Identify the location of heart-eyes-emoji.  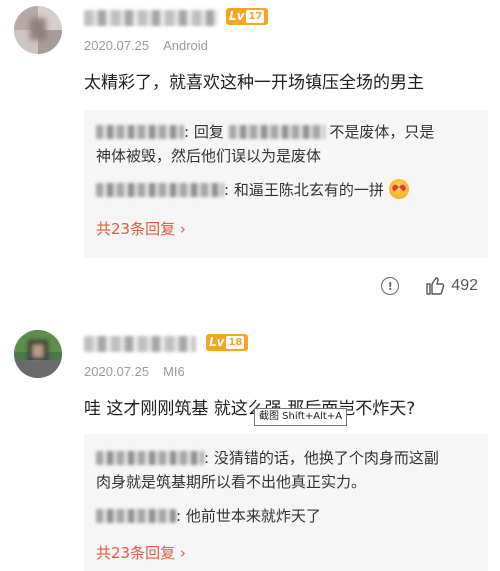
(398, 189).